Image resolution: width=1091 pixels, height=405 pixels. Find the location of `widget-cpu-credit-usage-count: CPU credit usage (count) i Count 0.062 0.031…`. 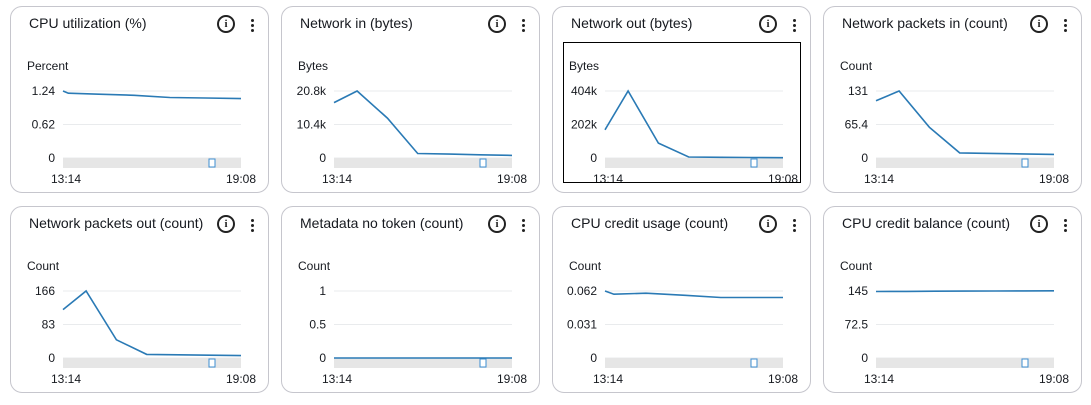

widget-cpu-credit-usage-count: CPU credit usage (count) i Count 0.062 0.031… is located at coordinates (681, 299).